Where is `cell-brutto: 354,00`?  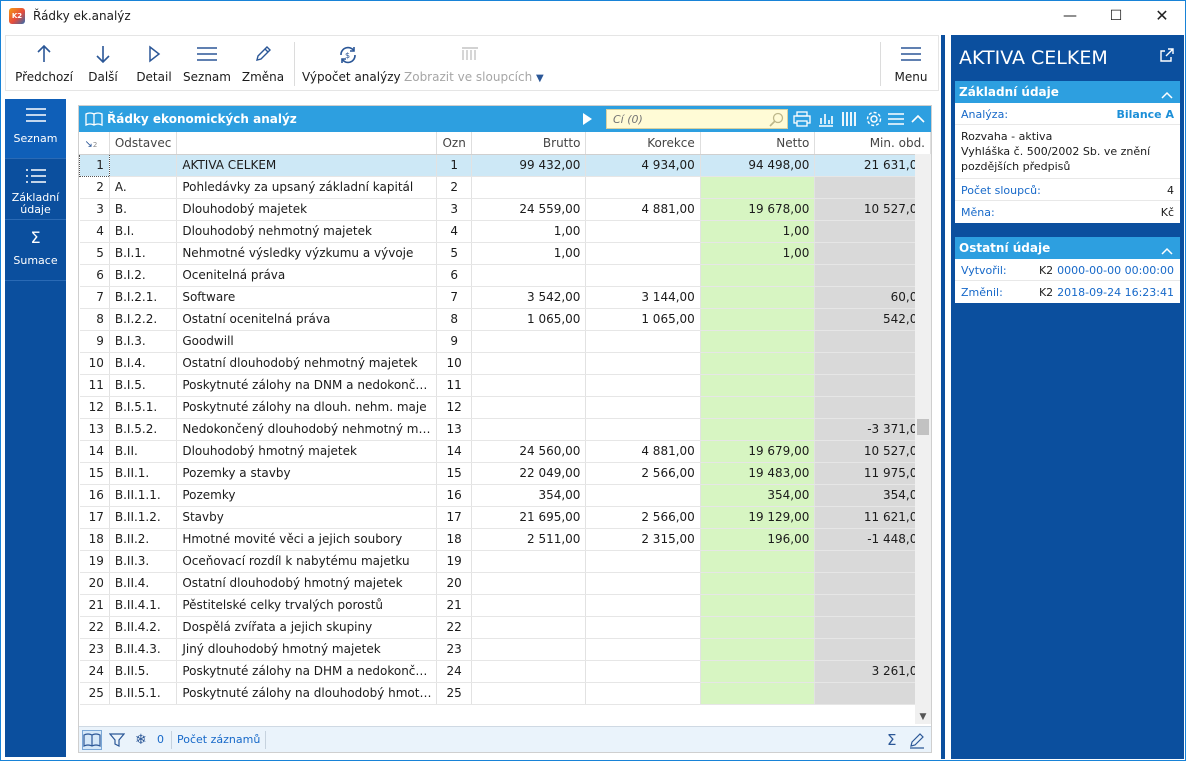
cell-brutto: 354,00 is located at coordinates (529, 495).